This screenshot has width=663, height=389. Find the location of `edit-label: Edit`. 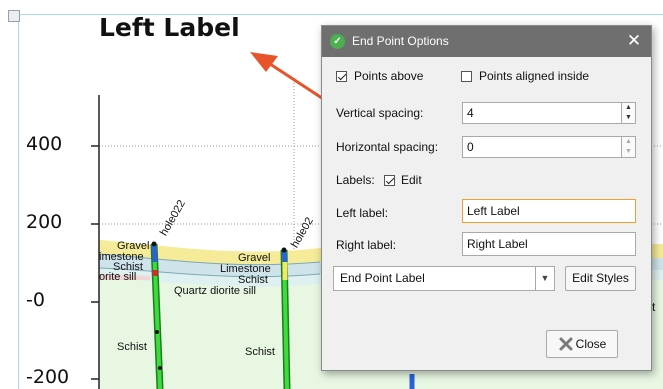

edit-label: Edit is located at coordinates (411, 180).